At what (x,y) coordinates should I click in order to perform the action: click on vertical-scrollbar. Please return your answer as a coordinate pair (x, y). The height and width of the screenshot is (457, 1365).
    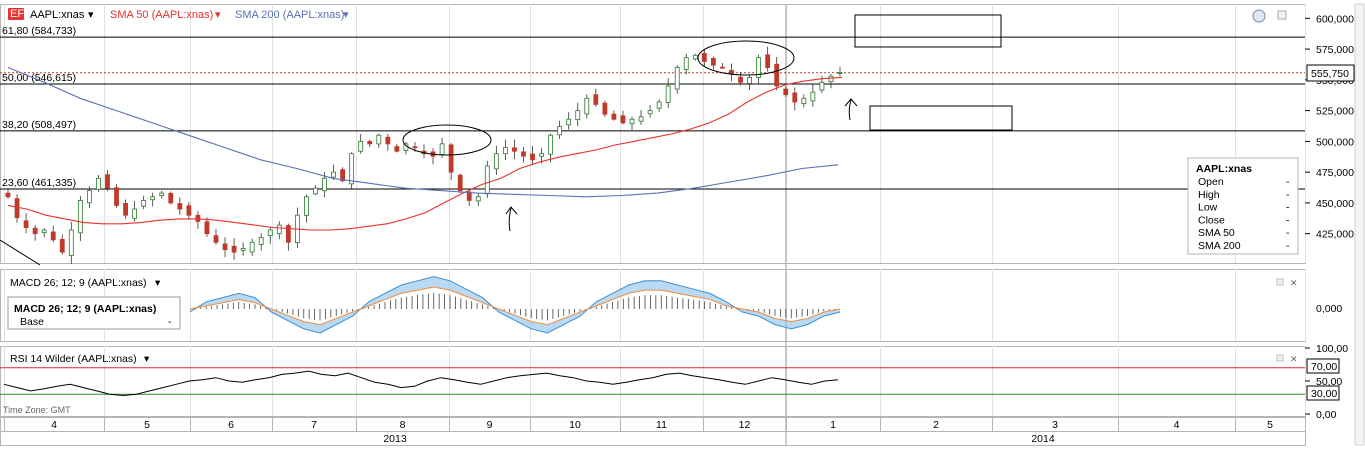
    Looking at the image, I should click on (1359, 224).